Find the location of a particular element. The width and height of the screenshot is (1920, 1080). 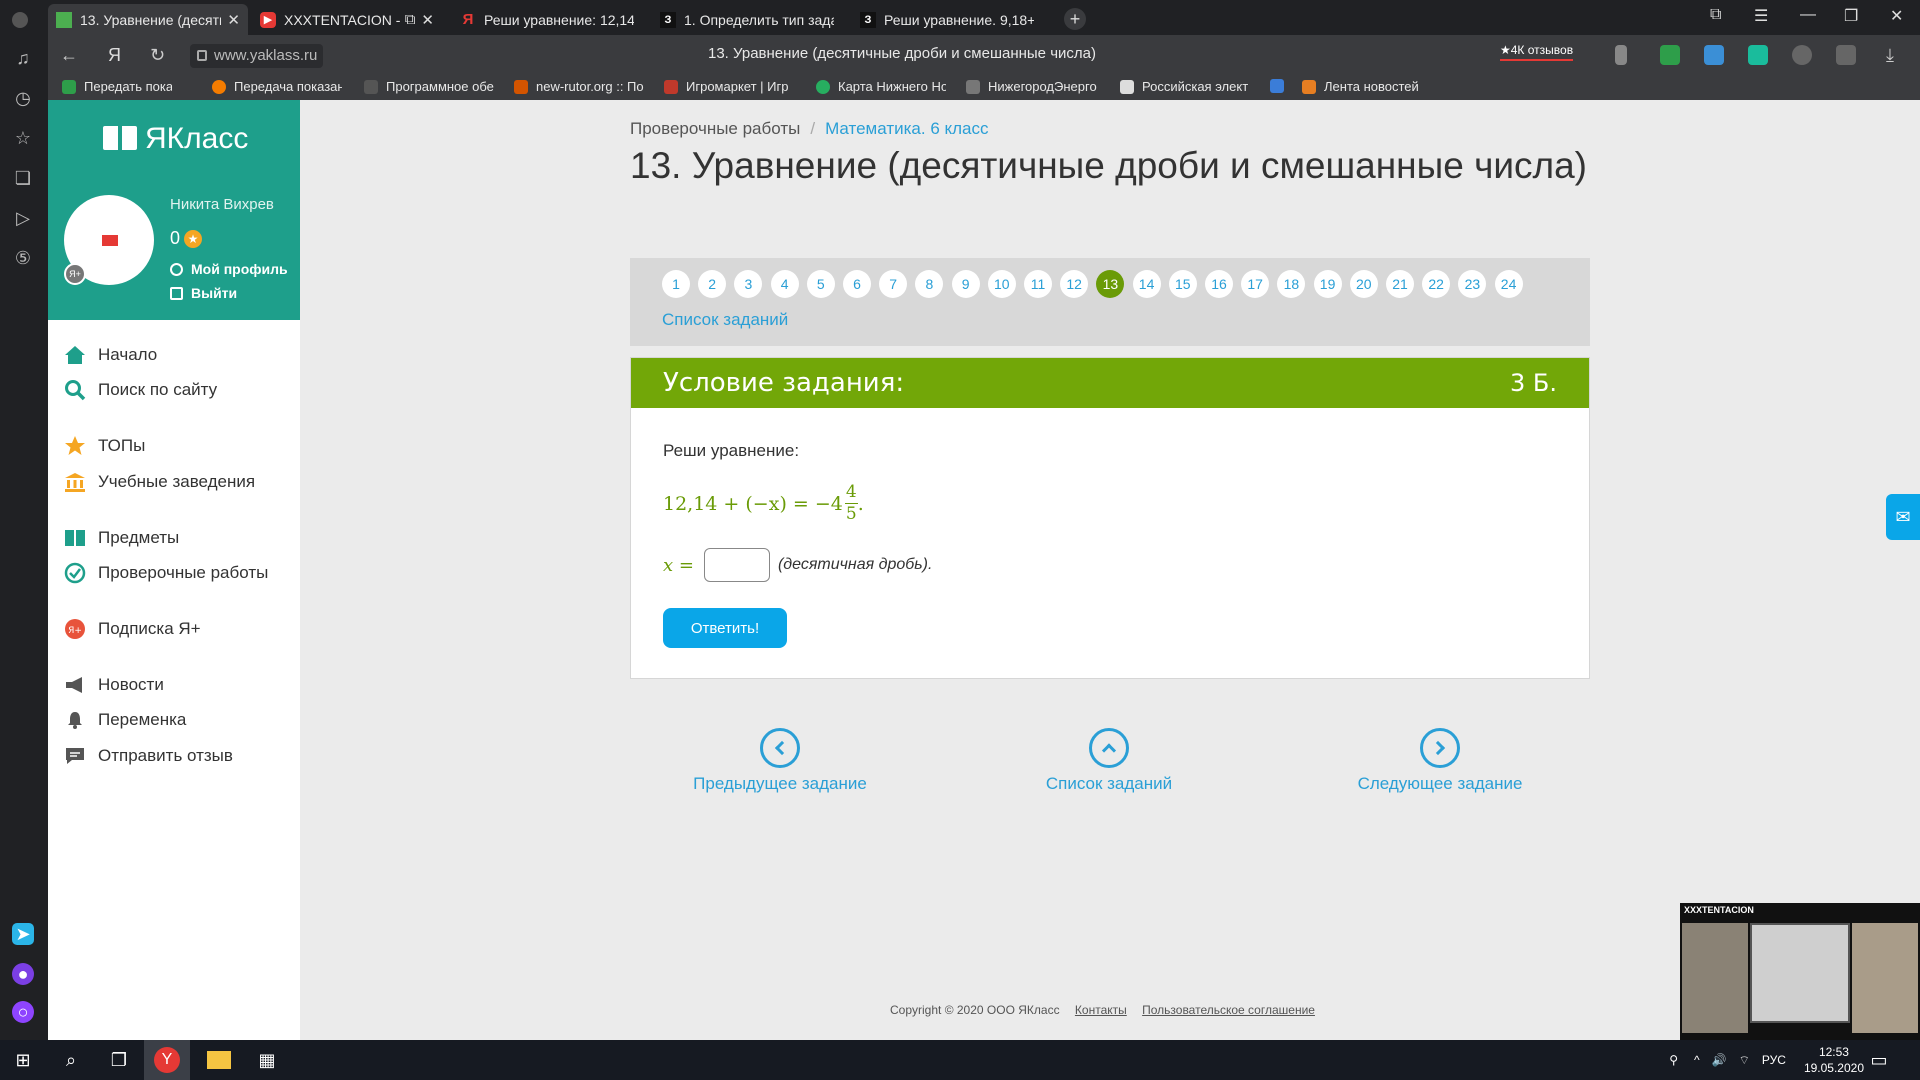

bookmark-item: Передача показан is located at coordinates (277, 86).